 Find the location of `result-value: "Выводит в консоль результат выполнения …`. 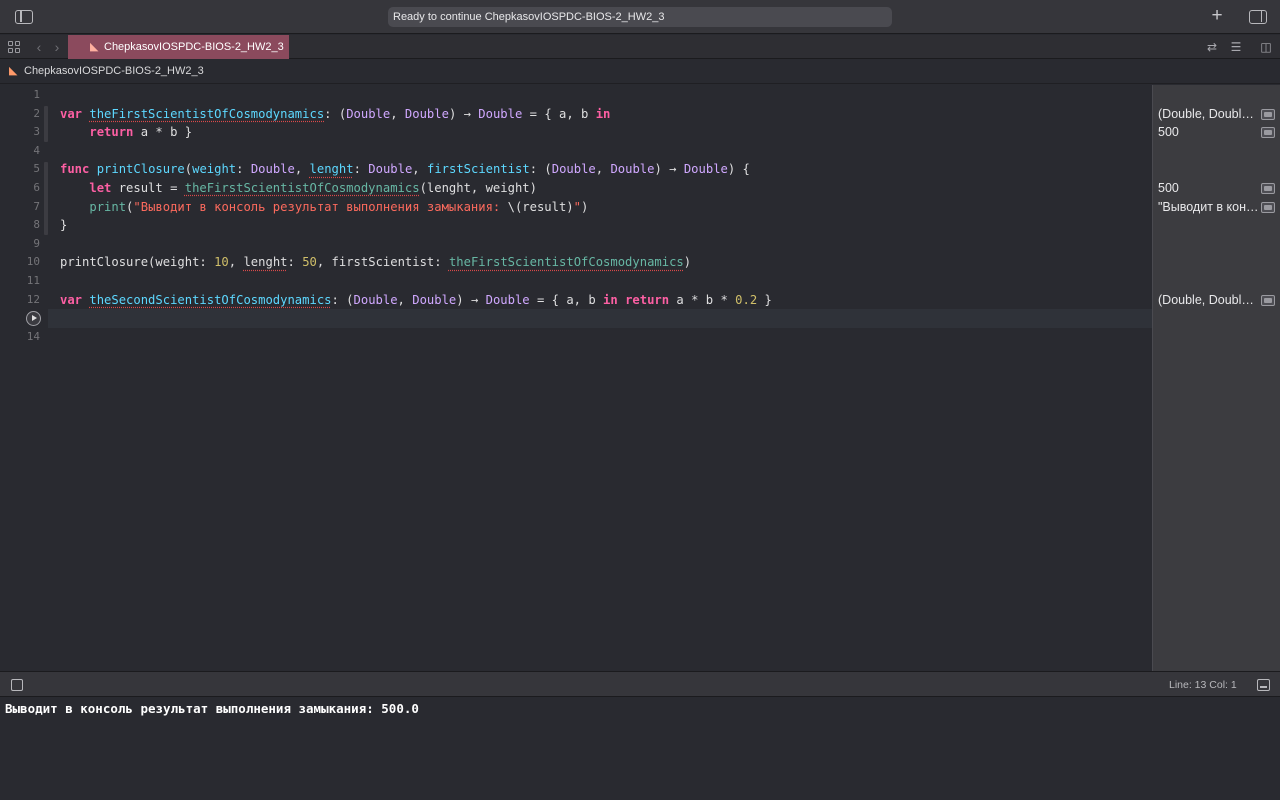

result-value: "Выводит в консоль результат выполнения … is located at coordinates (1209, 206).